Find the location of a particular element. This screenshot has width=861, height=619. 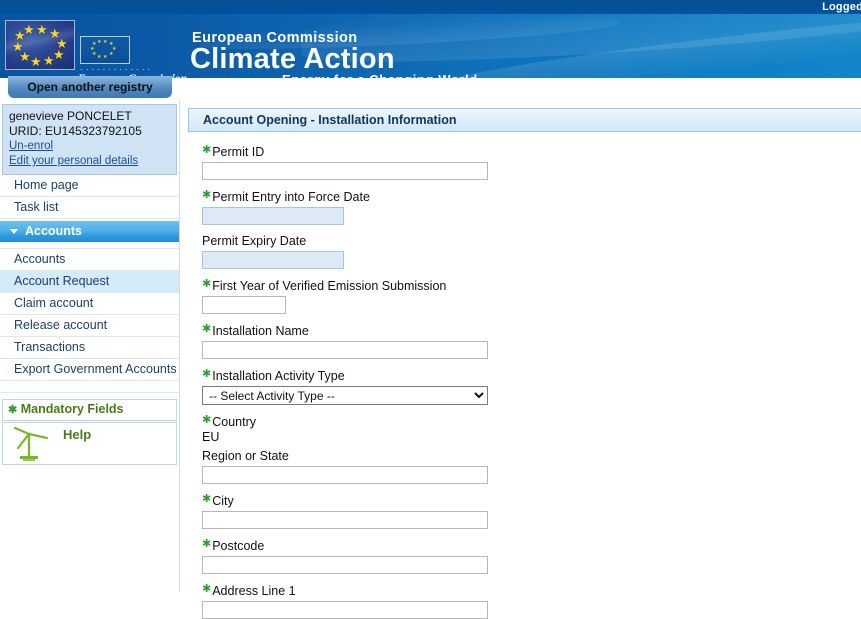

ec-emblem-icon: ★ ★ ★ ★ ★ ★ ★ ★ ★ ★ is located at coordinates (105, 50).